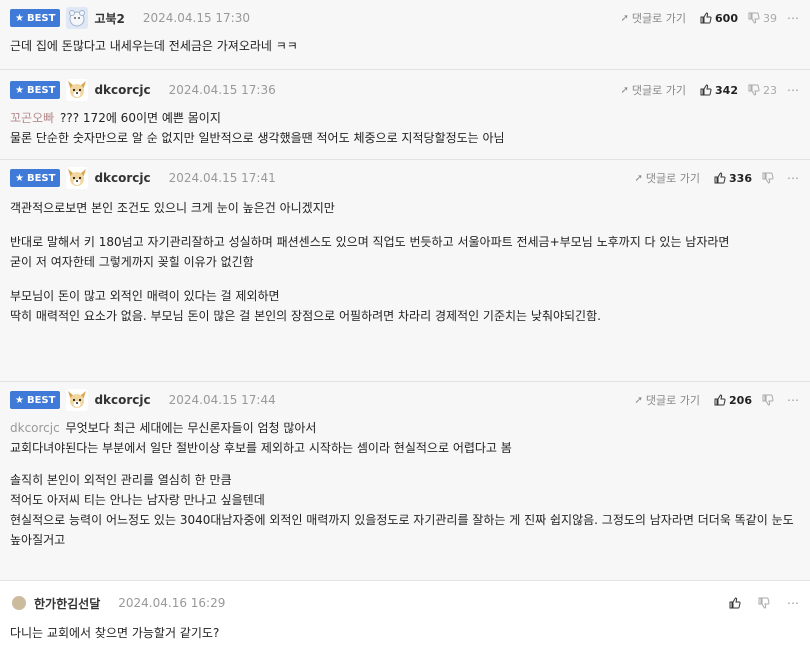 The width and height of the screenshot is (810, 656). I want to click on comment-actions: ➚ 댓글로 가기 342 23 ⋯, so click(710, 90).